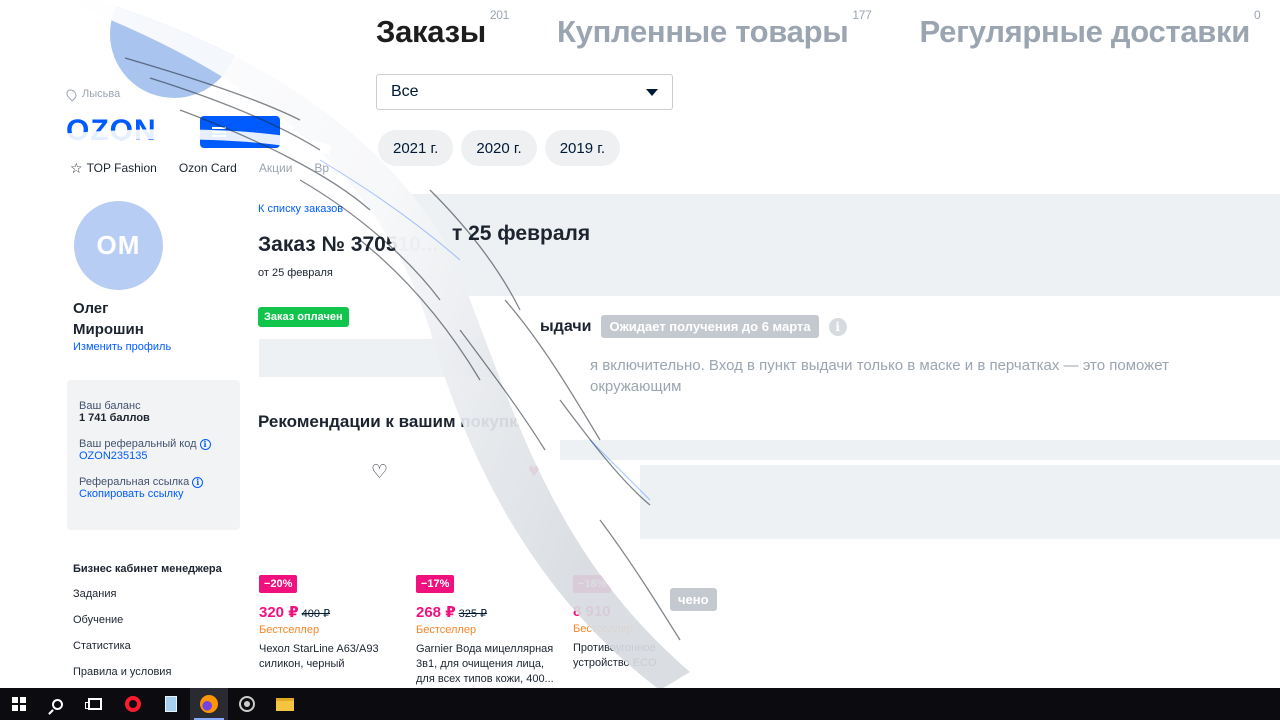 The width and height of the screenshot is (1280, 720). I want to click on folder-icon, so click(285, 704).